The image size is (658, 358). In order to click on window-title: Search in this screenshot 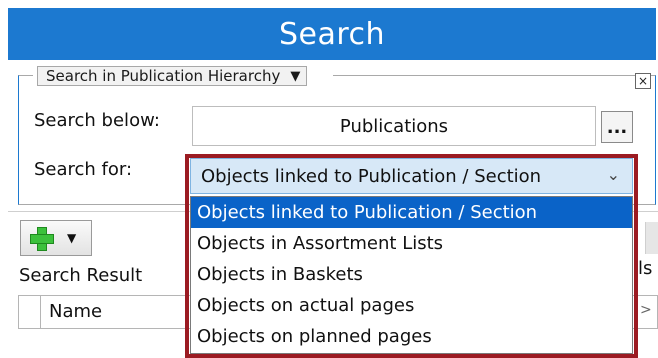, I will do `click(332, 34)`.